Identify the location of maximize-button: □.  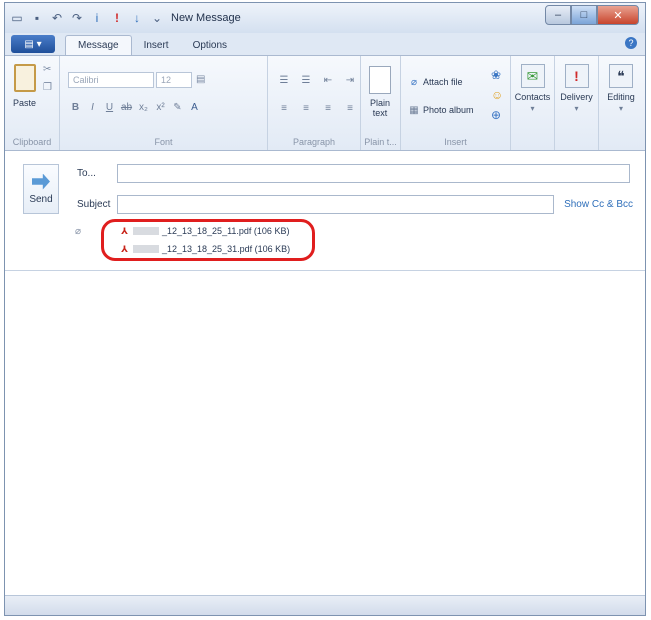
(584, 15).